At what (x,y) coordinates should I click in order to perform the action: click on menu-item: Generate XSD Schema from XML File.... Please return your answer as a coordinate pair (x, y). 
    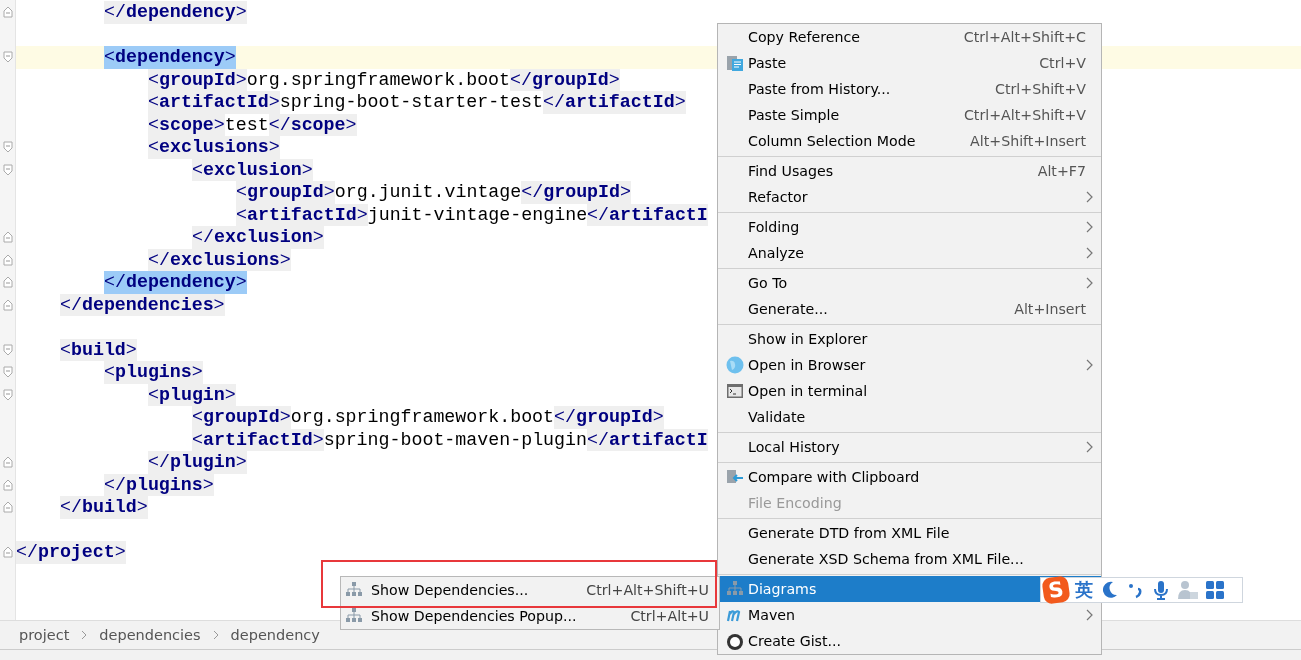
    Looking at the image, I should click on (909, 559).